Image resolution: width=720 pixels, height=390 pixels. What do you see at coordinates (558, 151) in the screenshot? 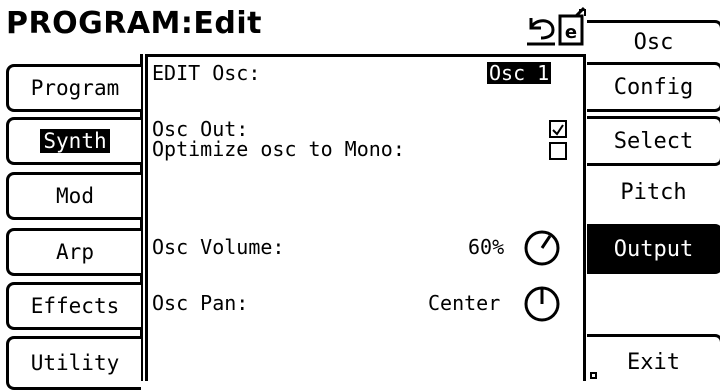
I see `optimize-mono-checkbox` at bounding box center [558, 151].